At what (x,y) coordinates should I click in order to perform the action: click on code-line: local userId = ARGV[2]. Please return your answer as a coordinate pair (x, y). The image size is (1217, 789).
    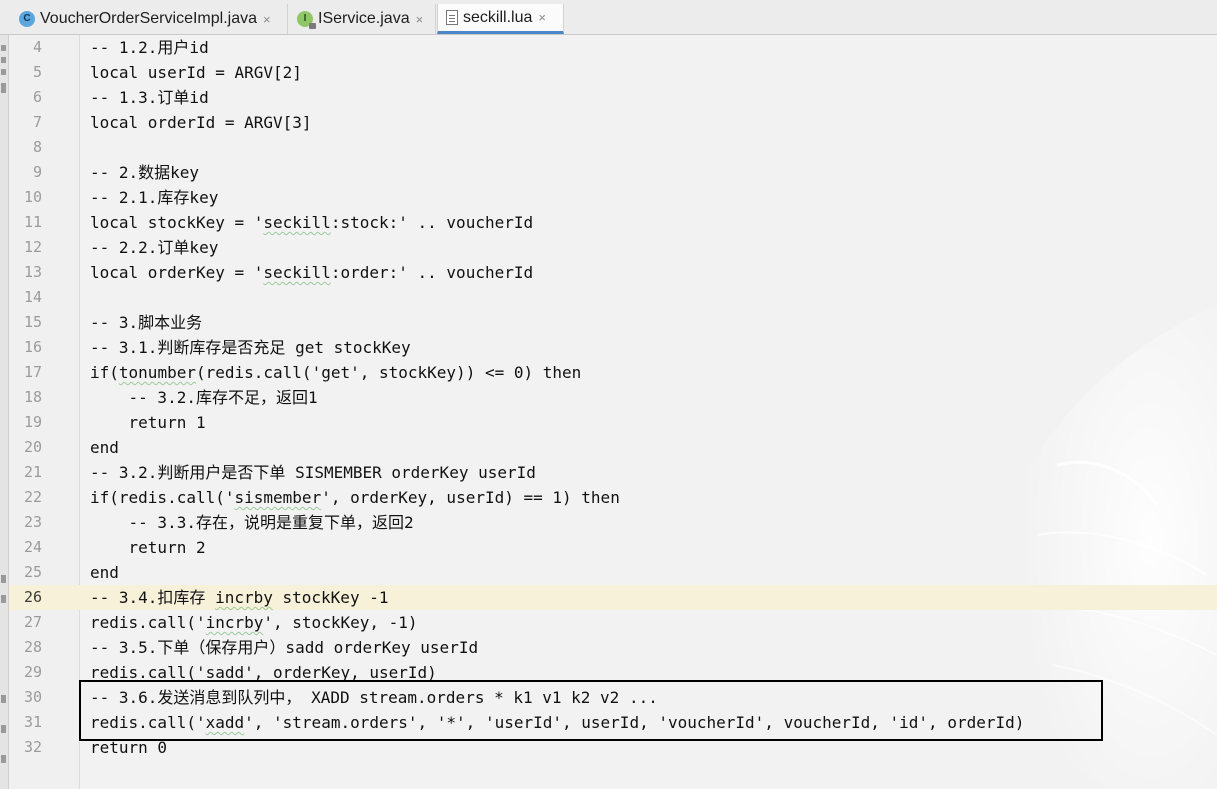
    Looking at the image, I should click on (648, 72).